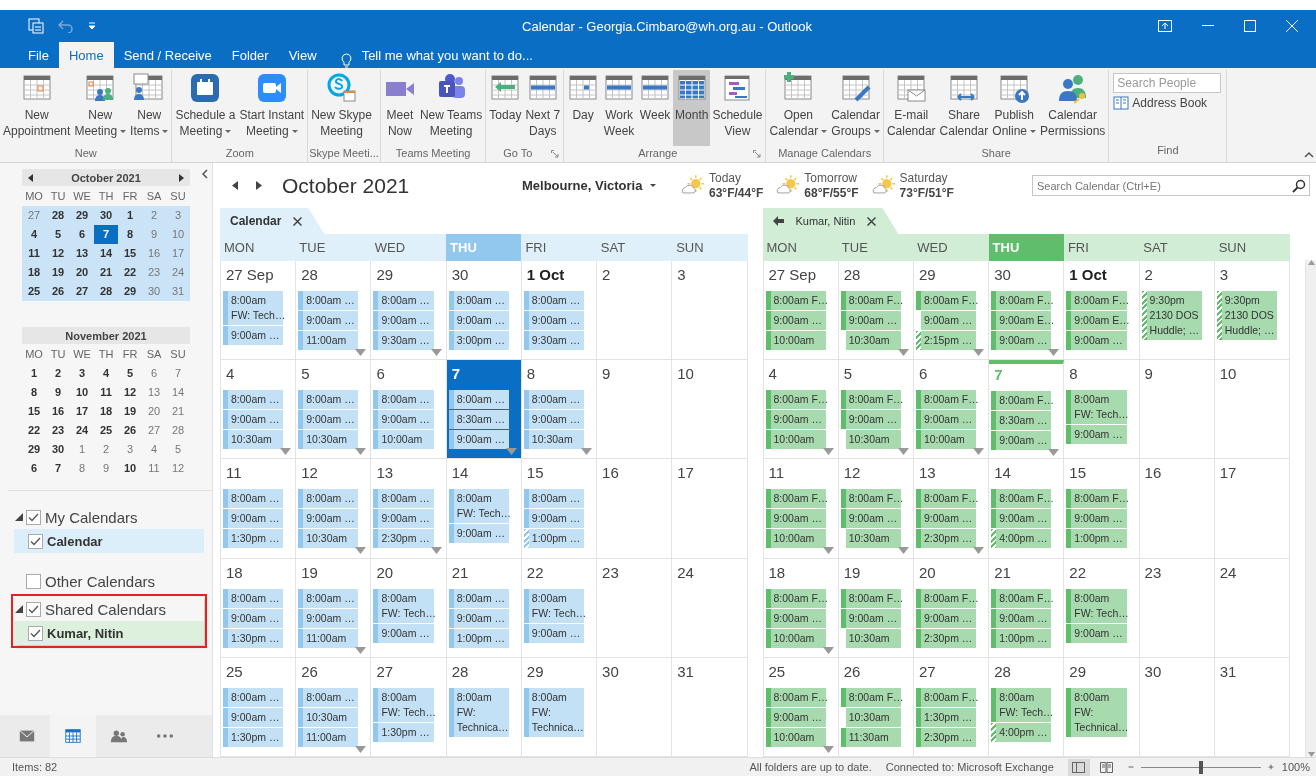 This screenshot has height=776, width=1316. What do you see at coordinates (34, 215) in the screenshot?
I see `date-cell: 27` at bounding box center [34, 215].